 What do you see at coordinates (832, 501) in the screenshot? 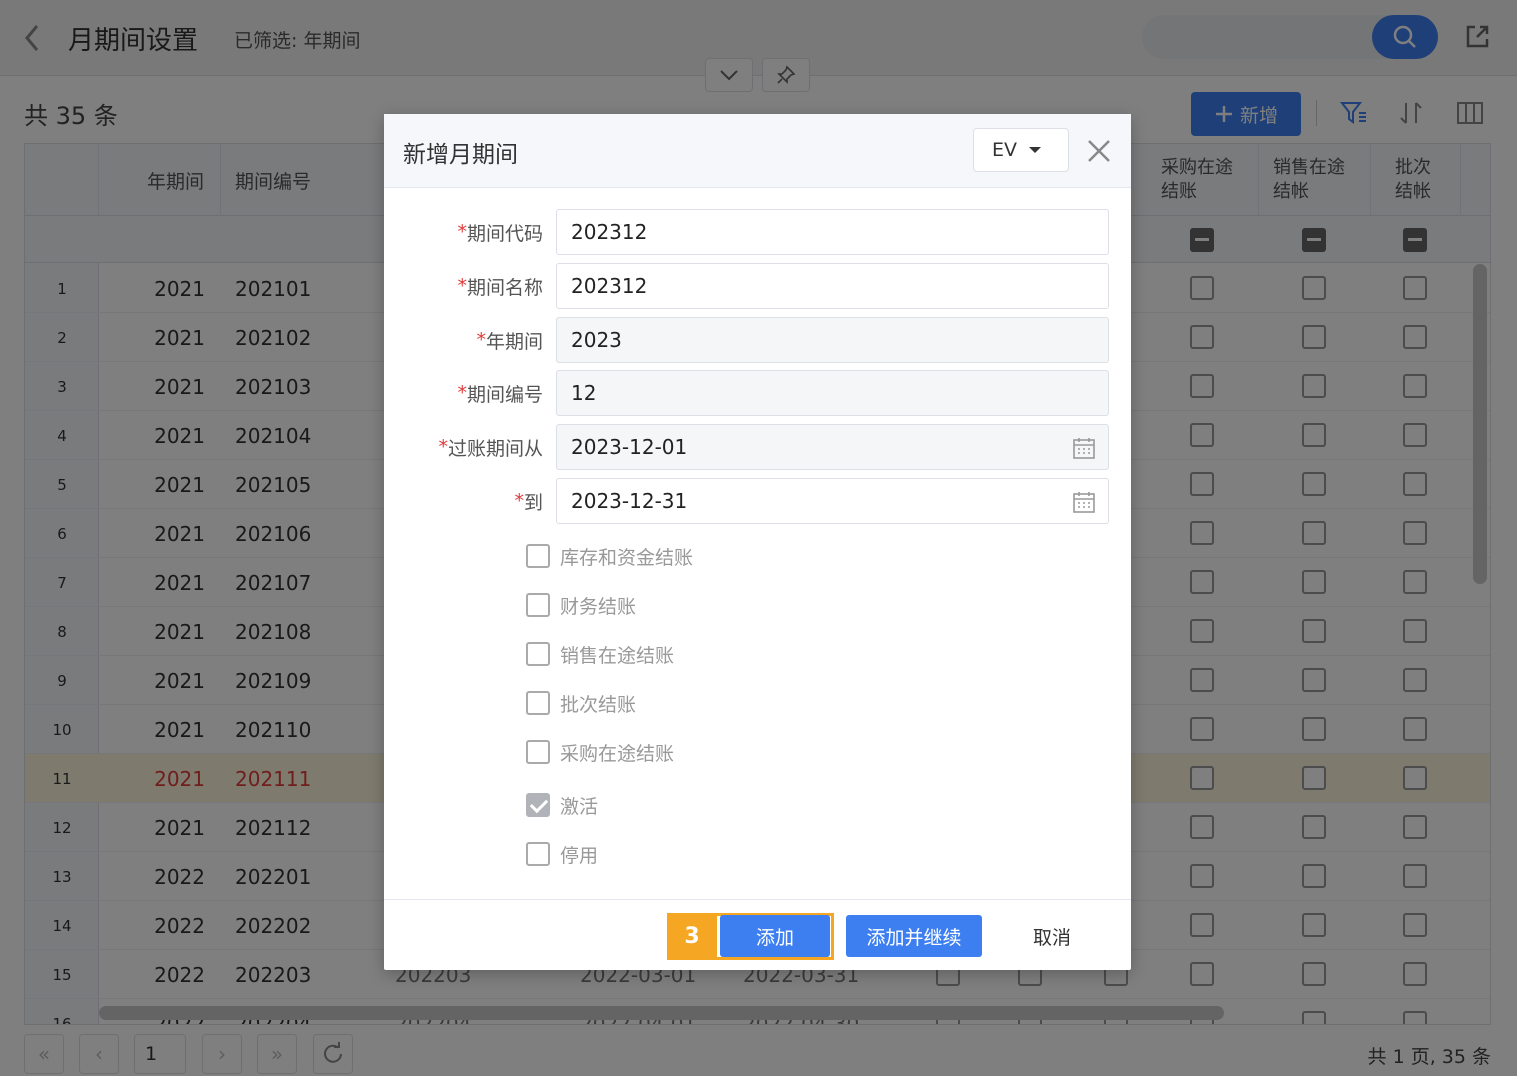
I see `field-input: 2023-12-31` at bounding box center [832, 501].